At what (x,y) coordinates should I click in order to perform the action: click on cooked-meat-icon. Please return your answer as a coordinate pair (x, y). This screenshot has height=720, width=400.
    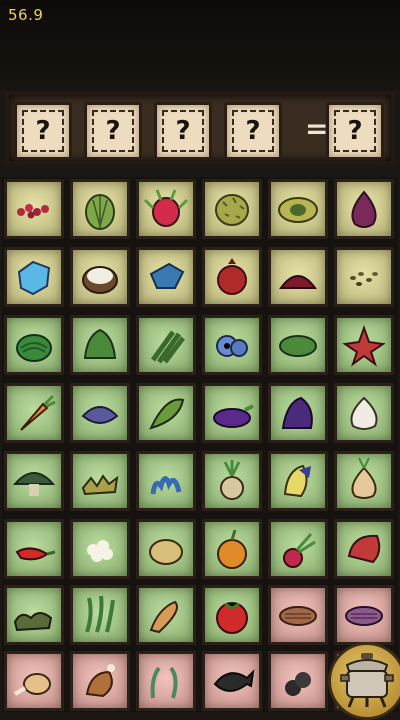
    Looking at the image, I should click on (298, 616).